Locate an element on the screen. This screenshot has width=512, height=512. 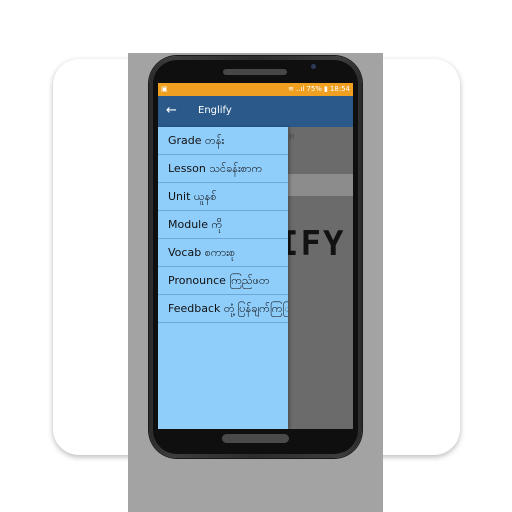
battery-percent: 75% is located at coordinates (314, 89).